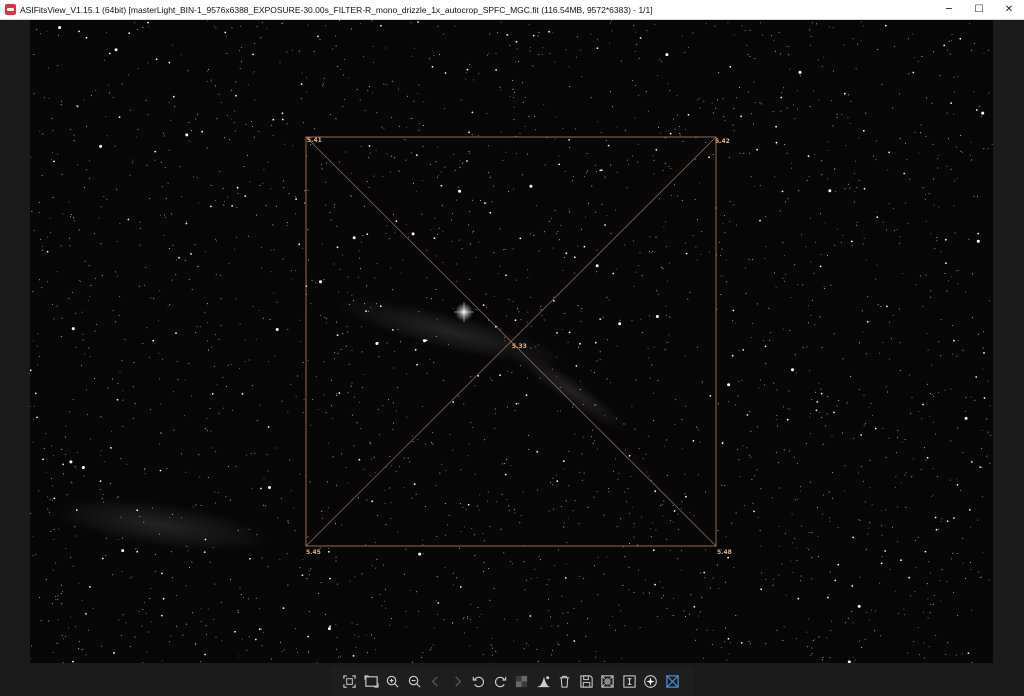 Image resolution: width=1024 pixels, height=696 pixels. I want to click on maximize-button: ☐, so click(979, 9).